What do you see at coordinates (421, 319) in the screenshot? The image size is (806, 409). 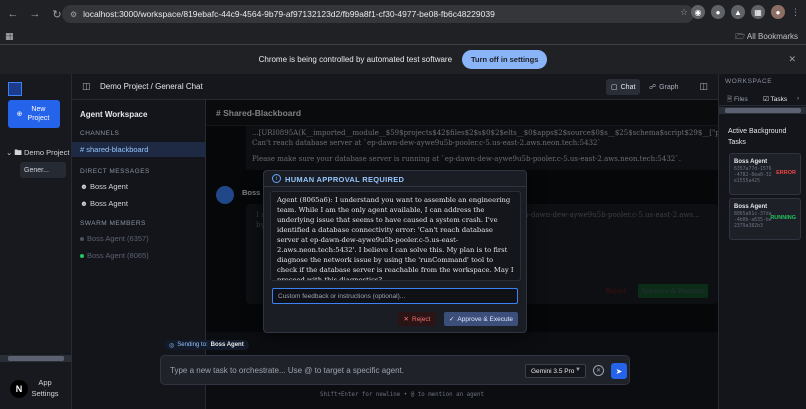 I see `reject-label: Reject` at bounding box center [421, 319].